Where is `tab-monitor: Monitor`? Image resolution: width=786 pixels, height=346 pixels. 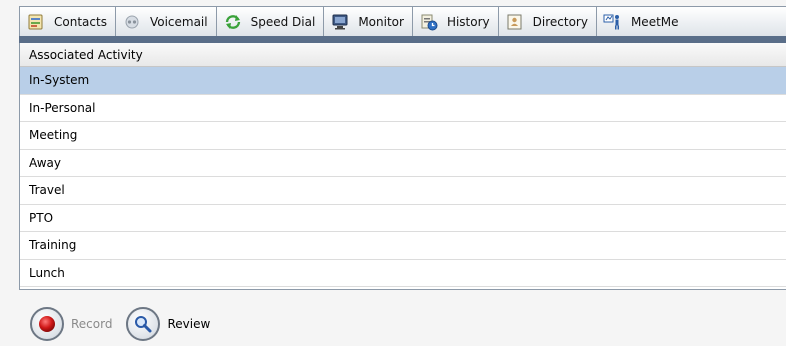
tab-monitor: Monitor is located at coordinates (368, 21).